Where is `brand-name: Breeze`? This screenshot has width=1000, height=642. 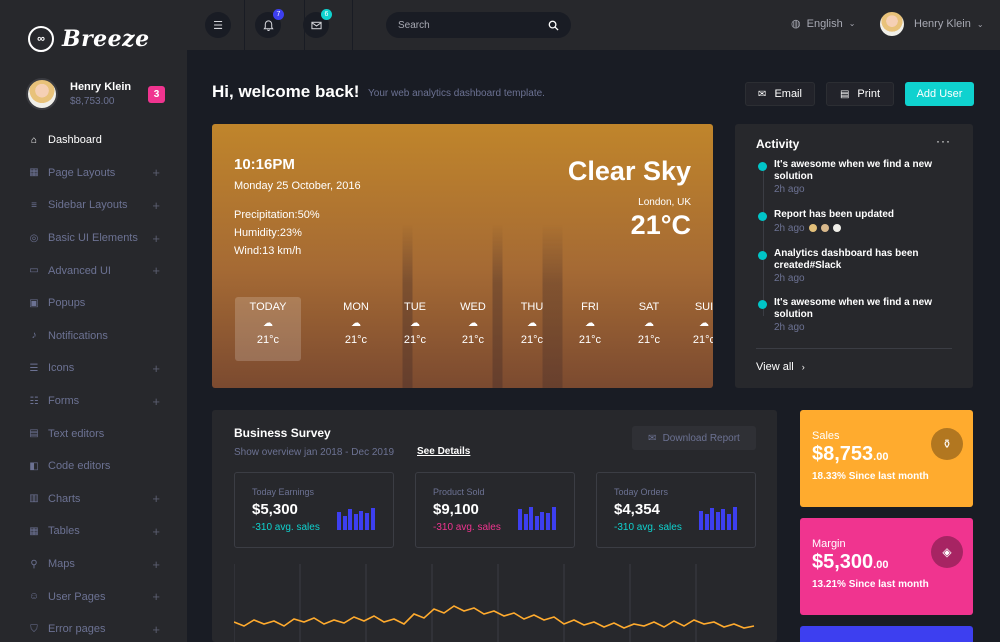 brand-name: Breeze is located at coordinates (106, 39).